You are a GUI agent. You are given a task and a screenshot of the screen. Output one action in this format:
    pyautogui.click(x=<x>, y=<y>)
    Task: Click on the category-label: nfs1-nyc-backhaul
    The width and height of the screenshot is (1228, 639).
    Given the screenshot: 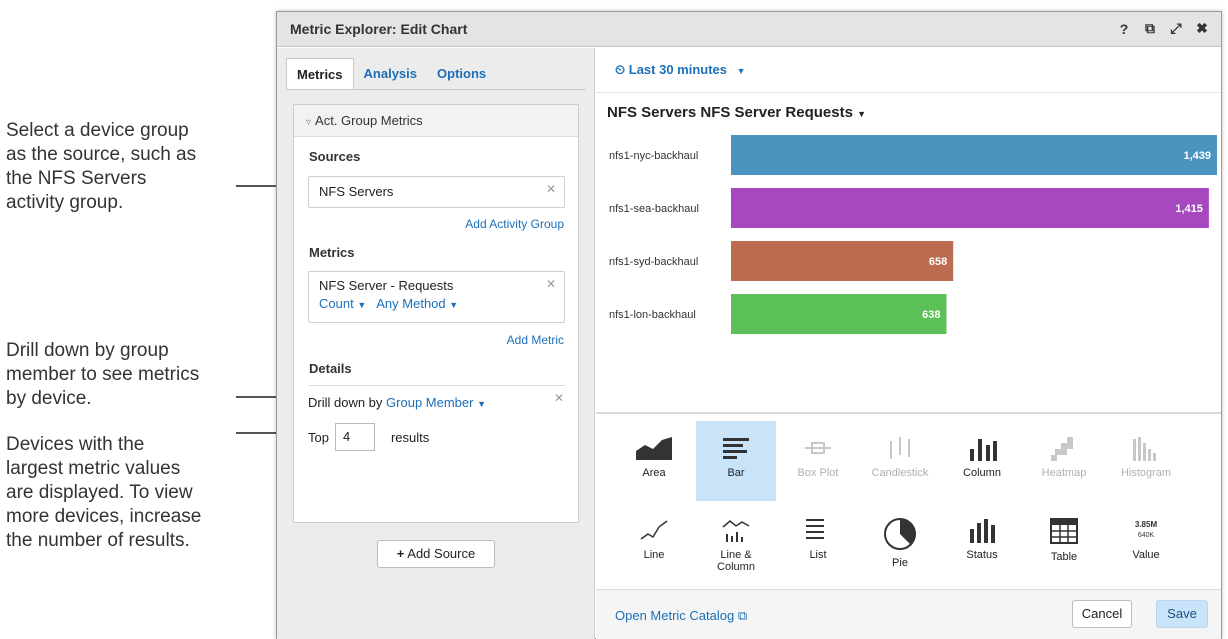 What is the action you would take?
    pyautogui.click(x=653, y=156)
    